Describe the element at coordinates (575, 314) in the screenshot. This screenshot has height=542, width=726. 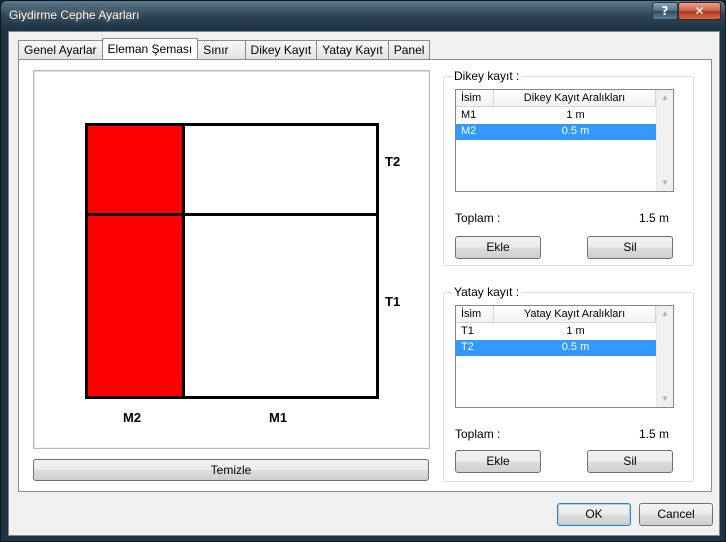
I see `column-header-intervals: Yatay Kayıt Aralıkları` at that location.